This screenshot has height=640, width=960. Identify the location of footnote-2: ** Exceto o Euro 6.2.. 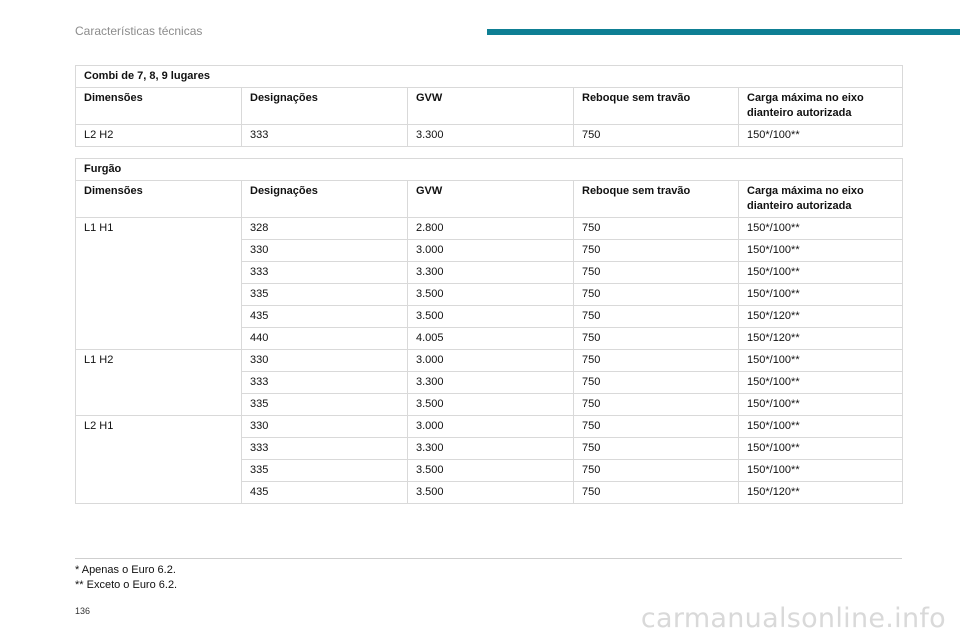
(126, 585).